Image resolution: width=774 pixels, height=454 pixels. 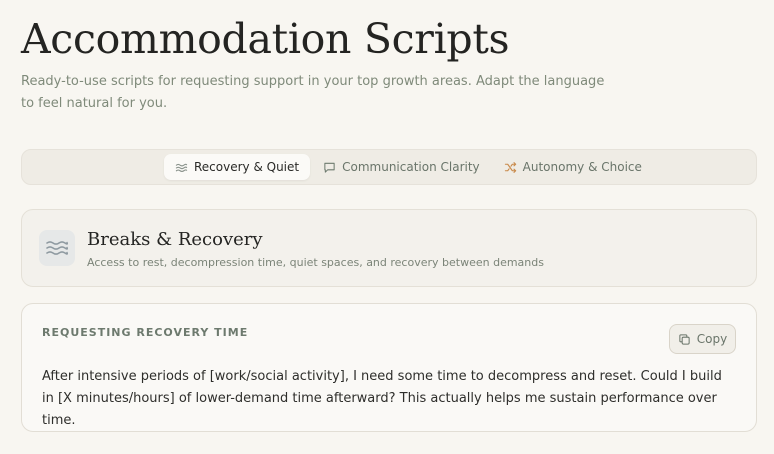 I want to click on tab-label: Recovery & Quiet, so click(x=247, y=167).